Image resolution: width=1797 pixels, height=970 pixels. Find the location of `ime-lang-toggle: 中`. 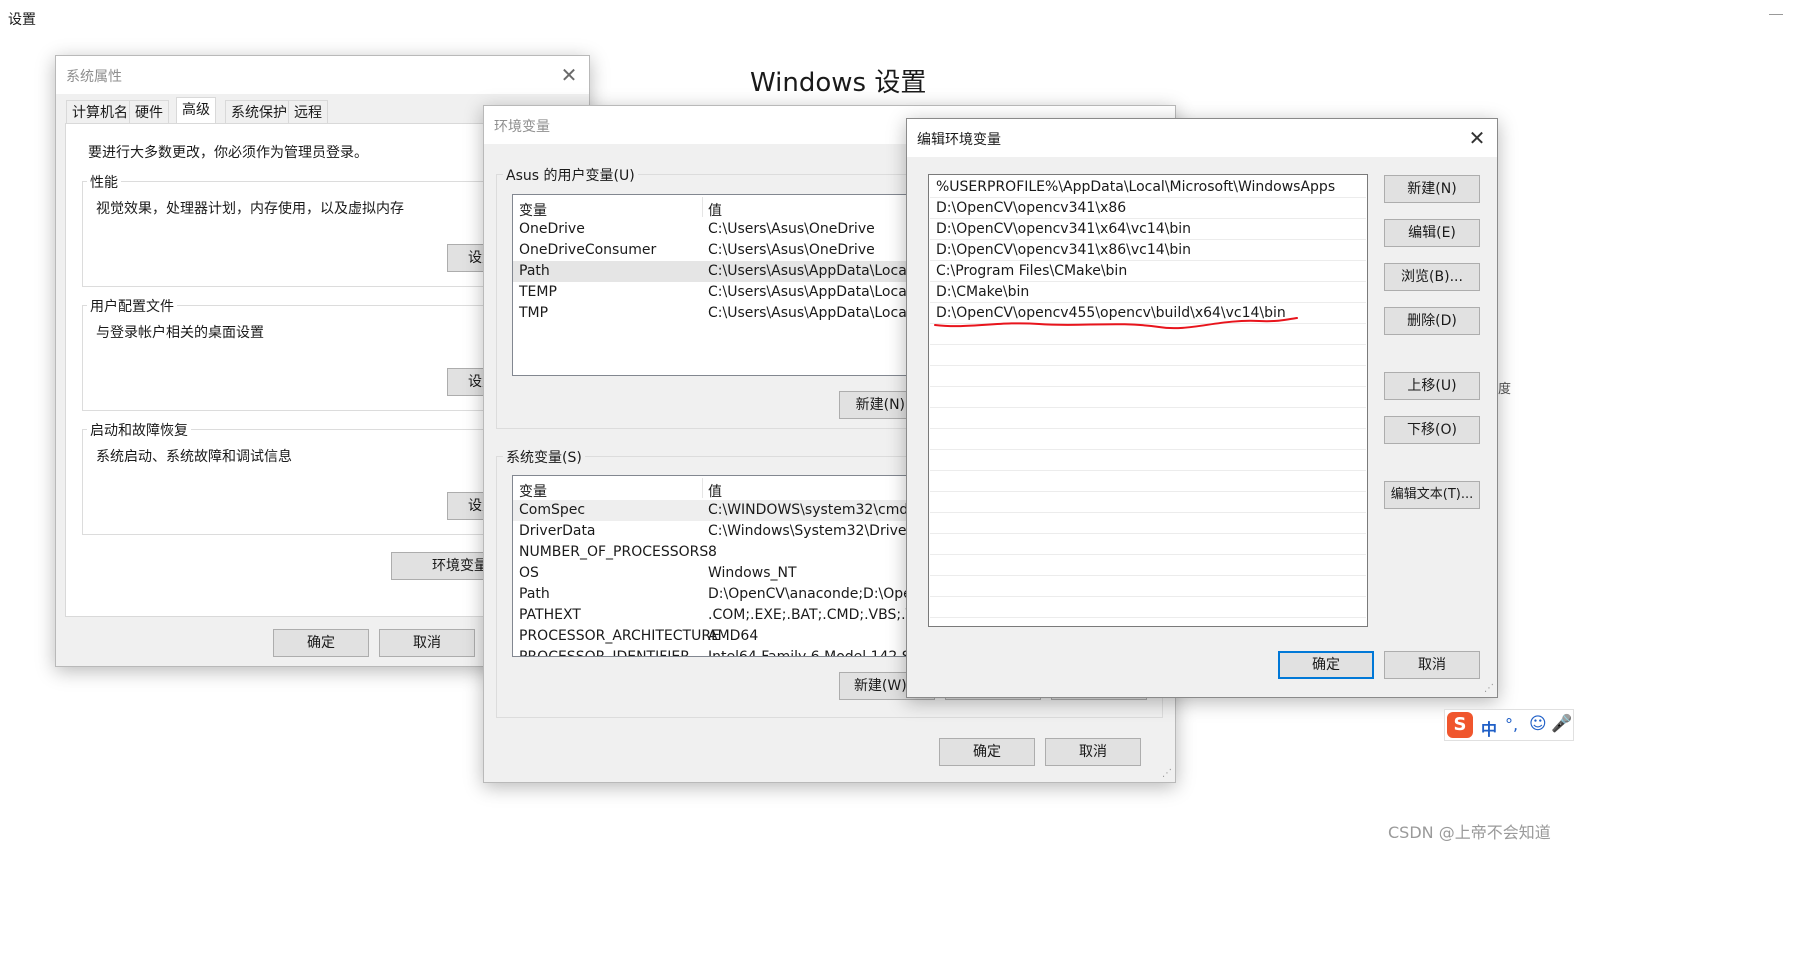

ime-lang-toggle: 中 is located at coordinates (1489, 728).